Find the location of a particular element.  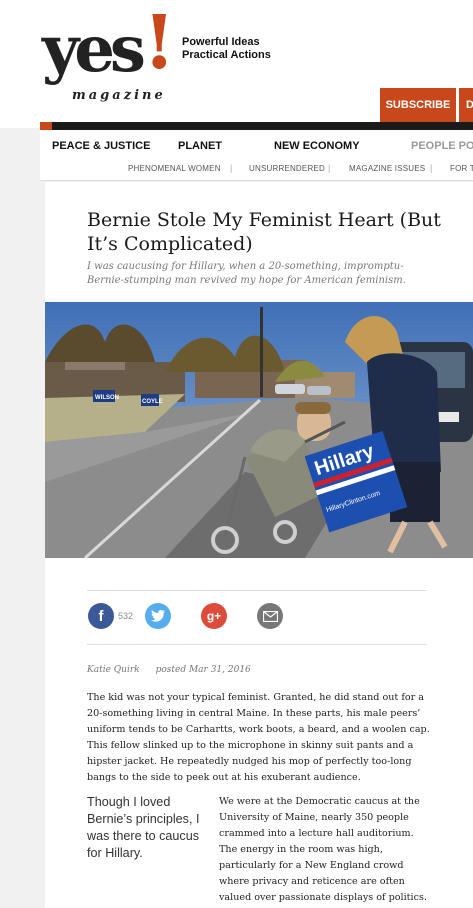

photo-sign-wilson: WILSON is located at coordinates (107, 398).